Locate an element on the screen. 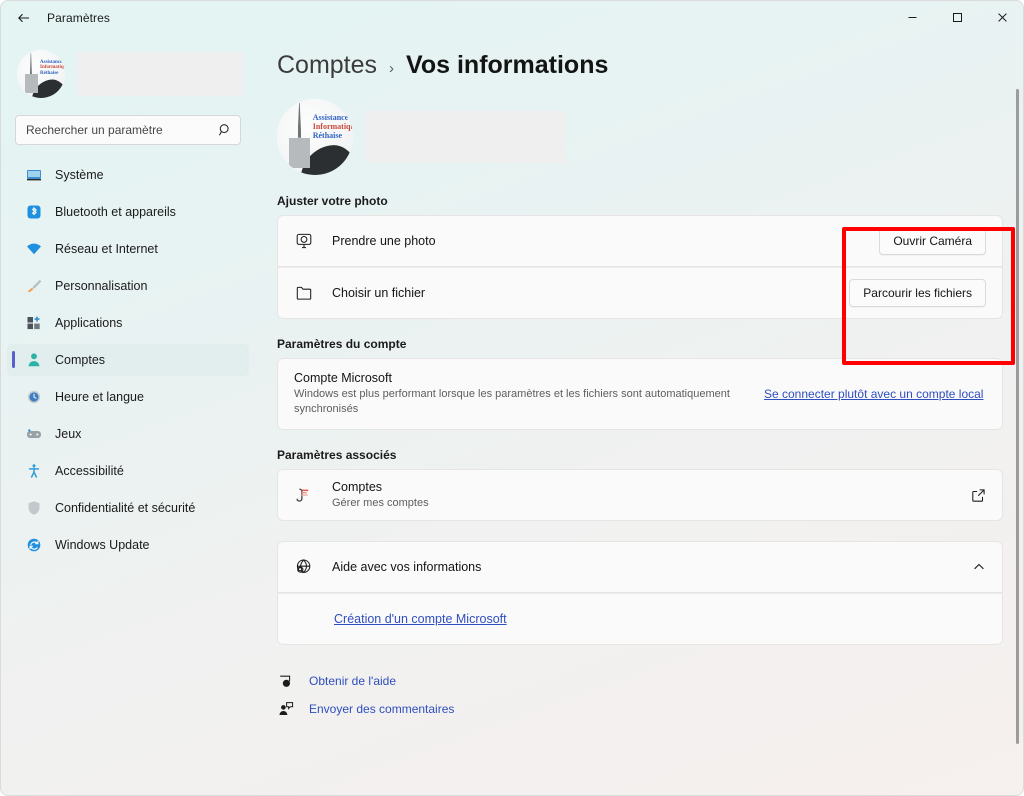 Image resolution: width=1024 pixels, height=796 pixels. maximize-icon is located at coordinates (957, 17).